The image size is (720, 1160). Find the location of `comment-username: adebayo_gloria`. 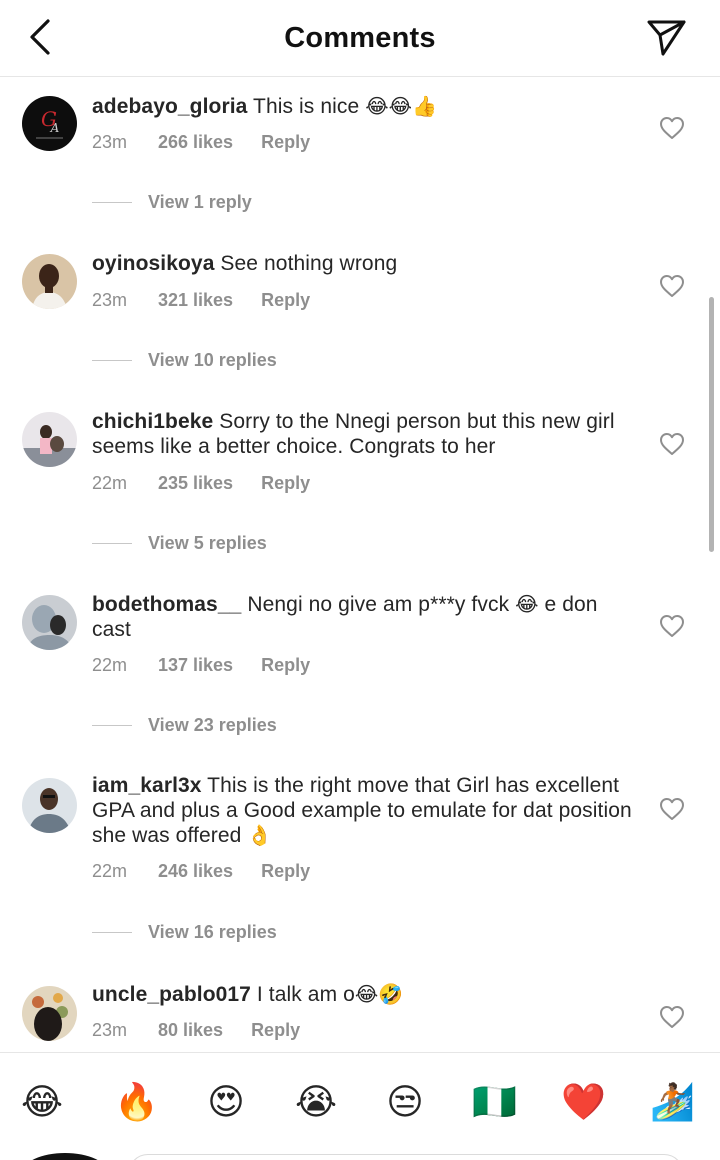

comment-username: adebayo_gloria is located at coordinates (169, 106).